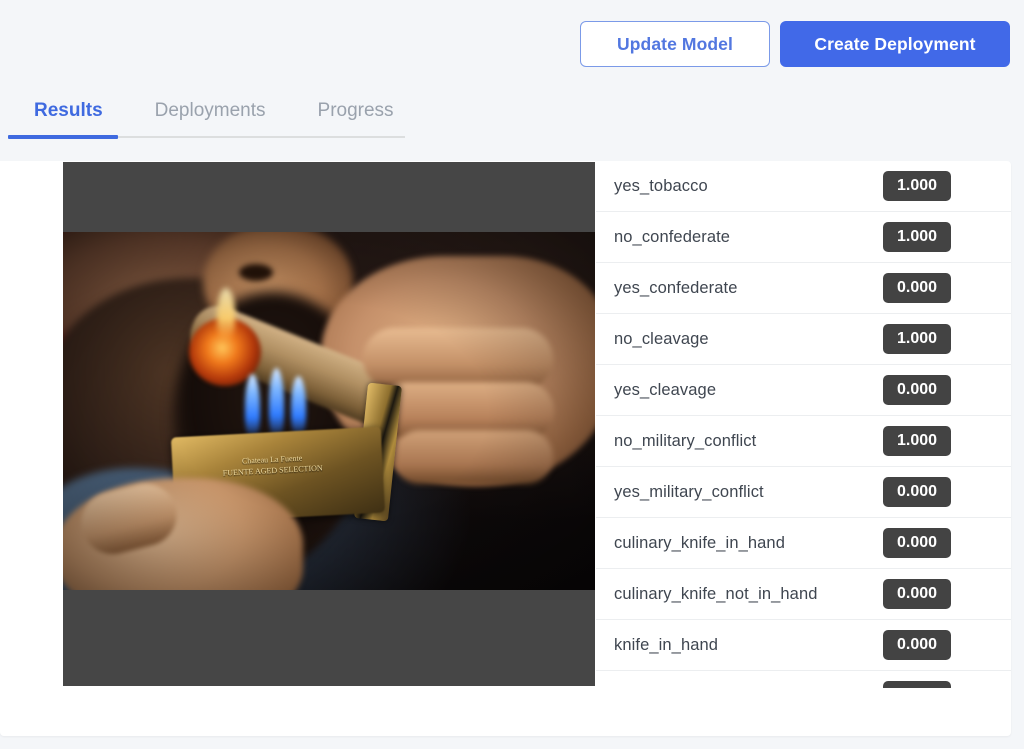 Image resolution: width=1024 pixels, height=749 pixels. What do you see at coordinates (661, 185) in the screenshot?
I see `prediction-label: yes_tobacco` at bounding box center [661, 185].